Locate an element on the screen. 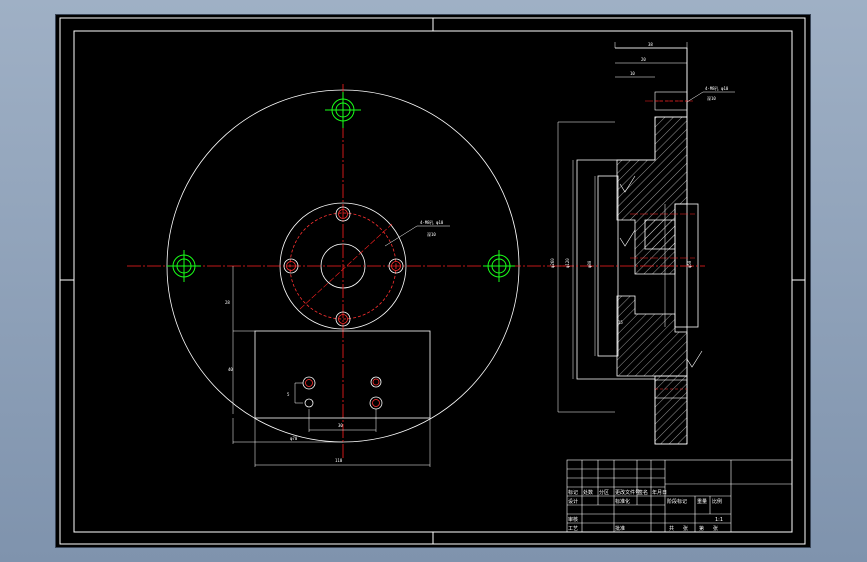 Image resolution: width=867 pixels, height=562 pixels. tb-total: 共 is located at coordinates (671, 528).